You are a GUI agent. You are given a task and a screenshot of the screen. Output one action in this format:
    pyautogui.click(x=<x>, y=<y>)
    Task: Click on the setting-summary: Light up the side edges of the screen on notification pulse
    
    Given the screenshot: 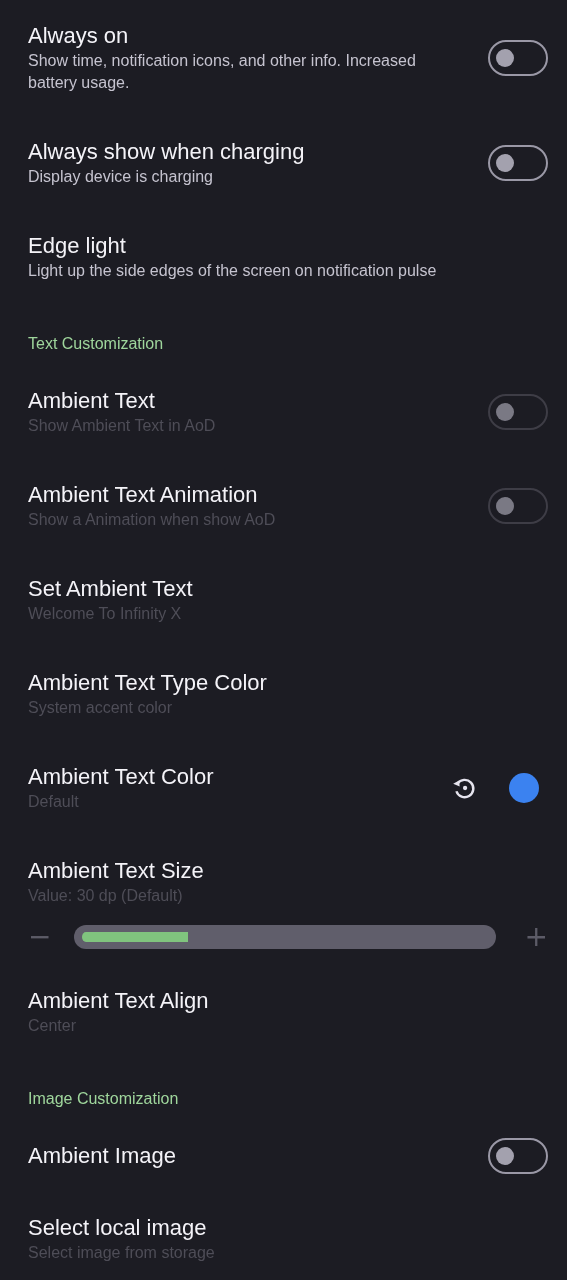 What is the action you would take?
    pyautogui.click(x=233, y=271)
    